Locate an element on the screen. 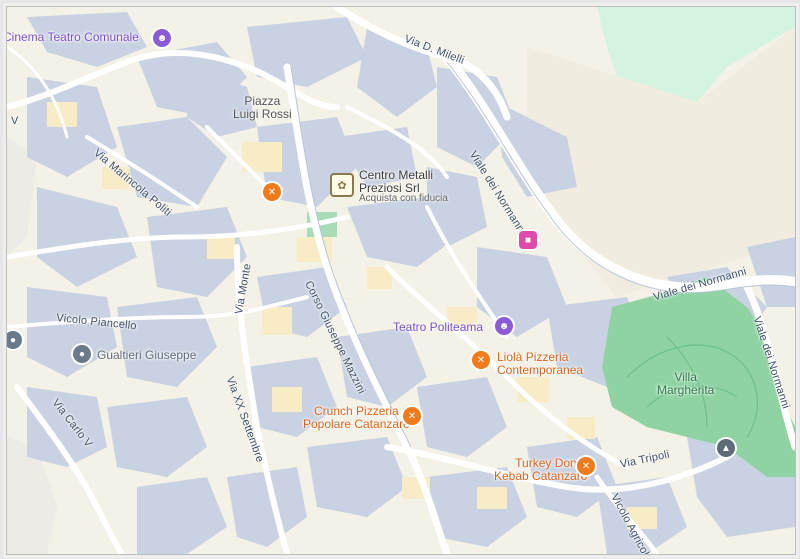  place-label-line-2: Luigi Rossi is located at coordinates (262, 114).